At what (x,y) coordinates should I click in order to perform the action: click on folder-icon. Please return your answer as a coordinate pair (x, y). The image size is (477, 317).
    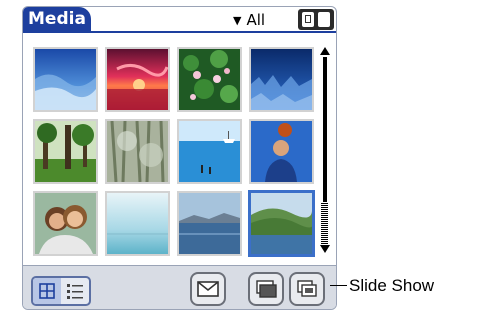
    Looking at the image, I should click on (266, 289).